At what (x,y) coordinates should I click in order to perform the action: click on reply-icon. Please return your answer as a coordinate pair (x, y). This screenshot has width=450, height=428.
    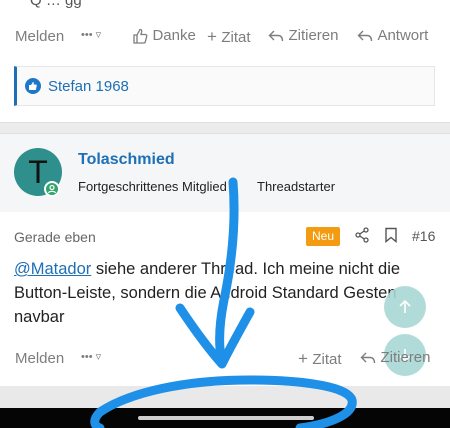
    Looking at the image, I should click on (365, 35).